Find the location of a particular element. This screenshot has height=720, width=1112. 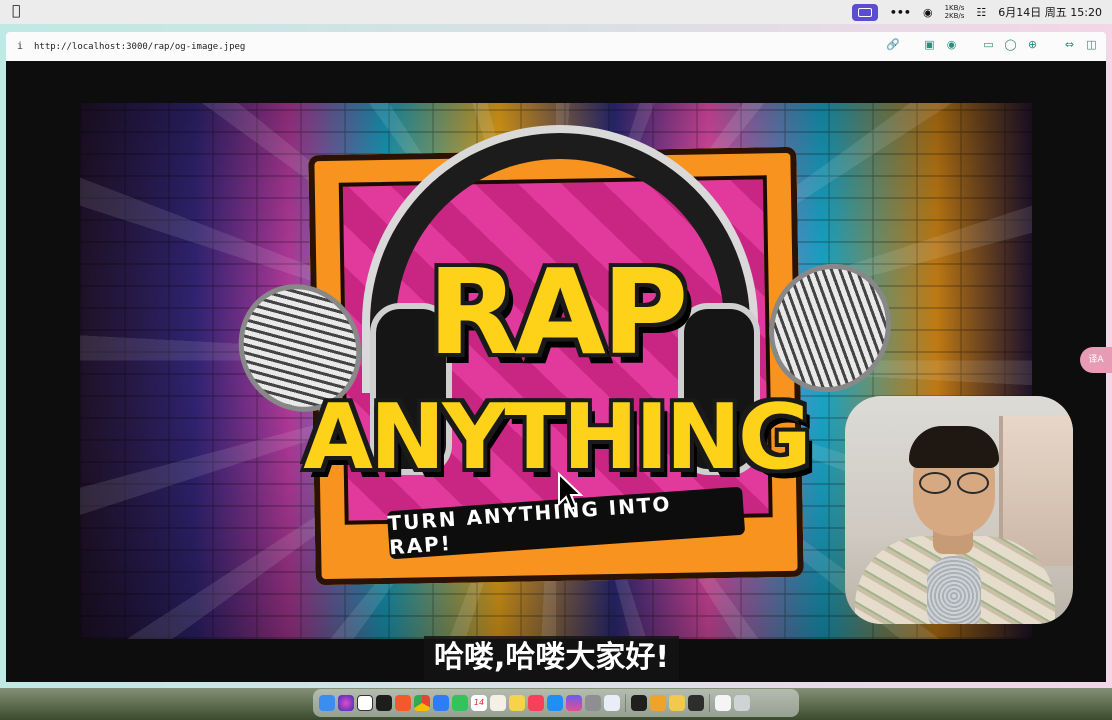

system-settings-icon is located at coordinates (593, 703).